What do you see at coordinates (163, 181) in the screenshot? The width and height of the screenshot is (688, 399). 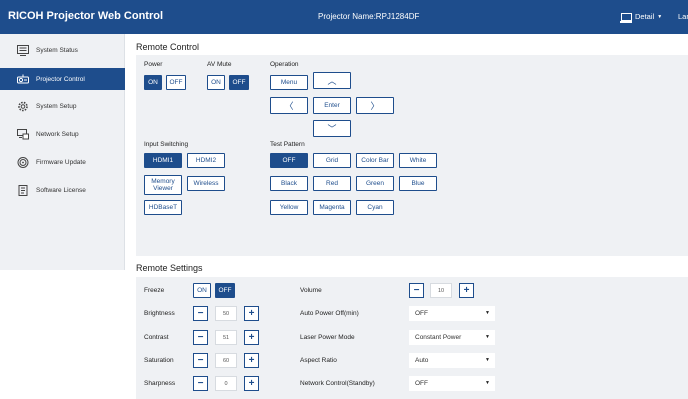 I see `memory-viewer-line1: Memory` at bounding box center [163, 181].